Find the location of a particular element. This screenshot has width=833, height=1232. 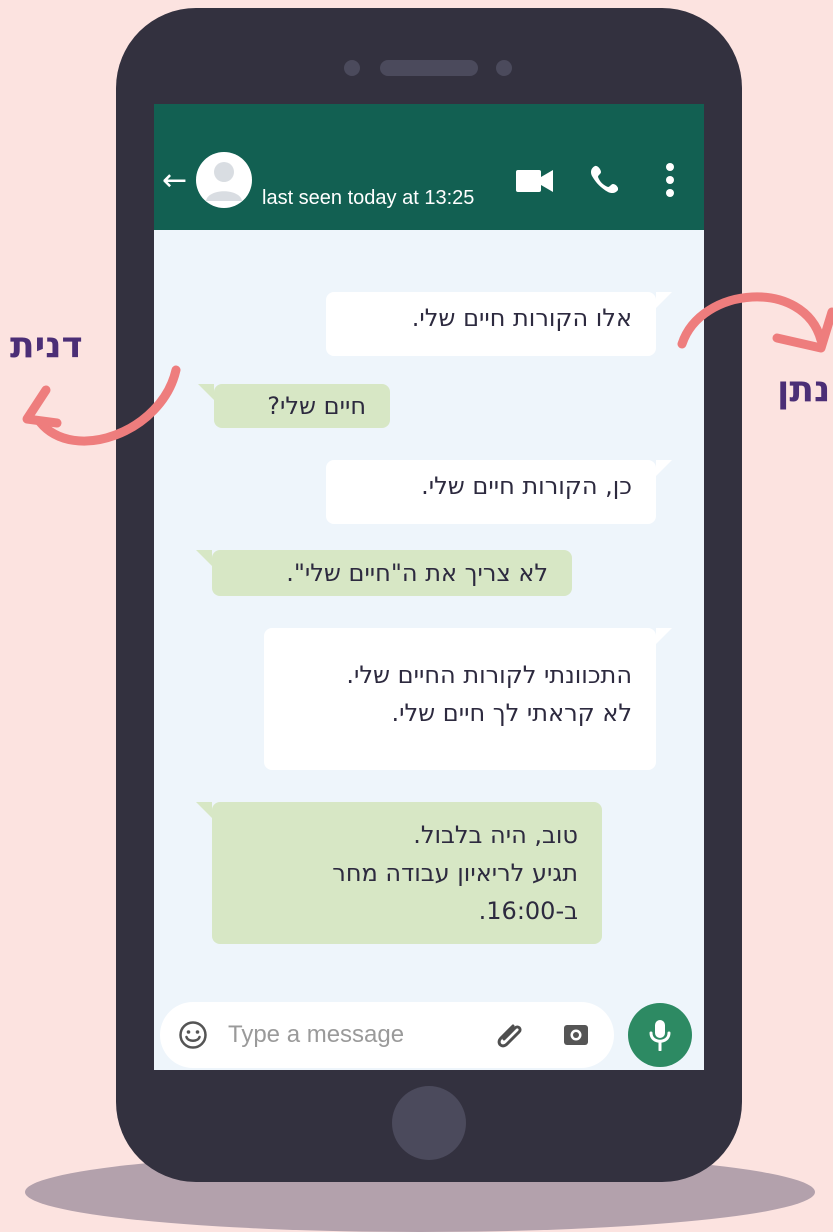

camera-icon is located at coordinates (576, 1035).